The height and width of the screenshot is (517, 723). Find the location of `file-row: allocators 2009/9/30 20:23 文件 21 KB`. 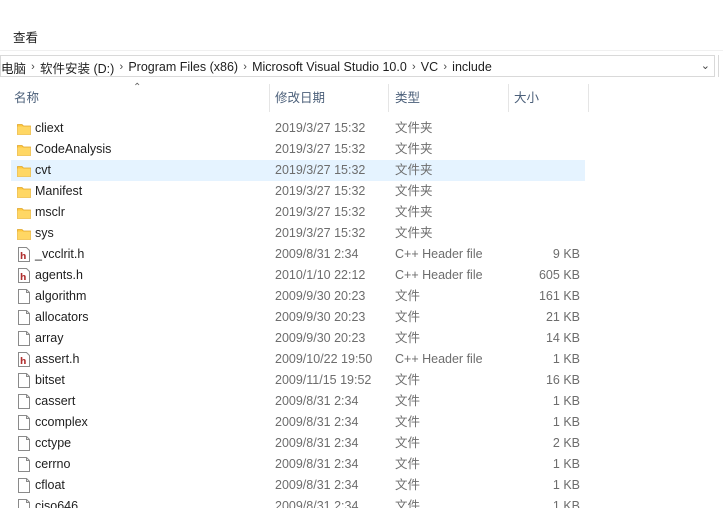

file-row: allocators 2009/9/30 20:23 文件 21 KB is located at coordinates (298, 317).